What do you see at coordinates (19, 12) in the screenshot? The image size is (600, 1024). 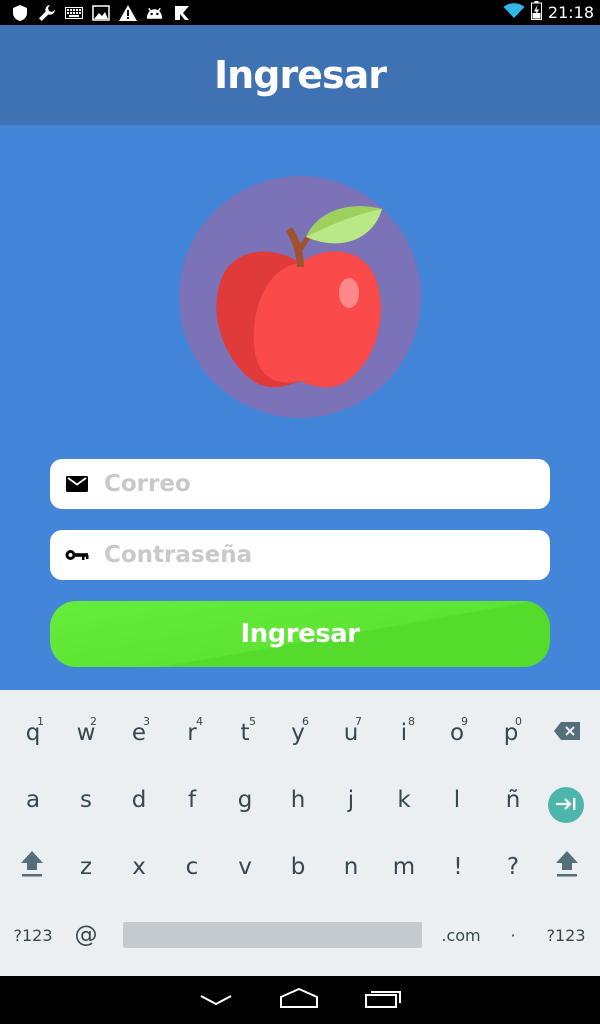 I see `shield-icon` at bounding box center [19, 12].